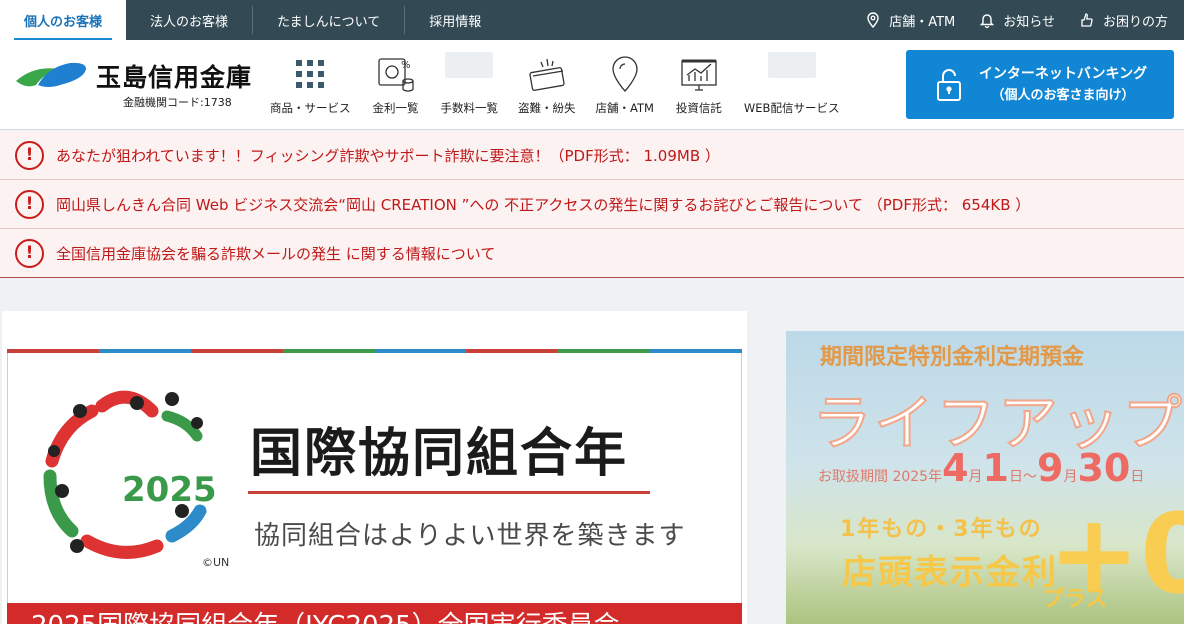  What do you see at coordinates (699, 74) in the screenshot?
I see `chart-board-icon` at bounding box center [699, 74].